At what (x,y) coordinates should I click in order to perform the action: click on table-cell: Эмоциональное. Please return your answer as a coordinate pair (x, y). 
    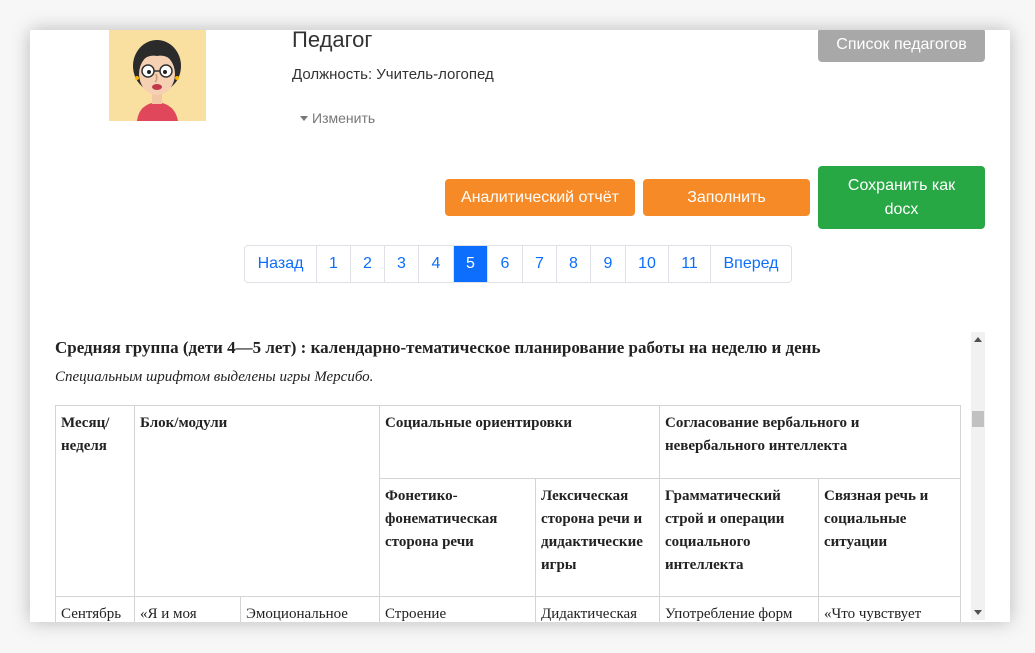
    Looking at the image, I should click on (310, 609).